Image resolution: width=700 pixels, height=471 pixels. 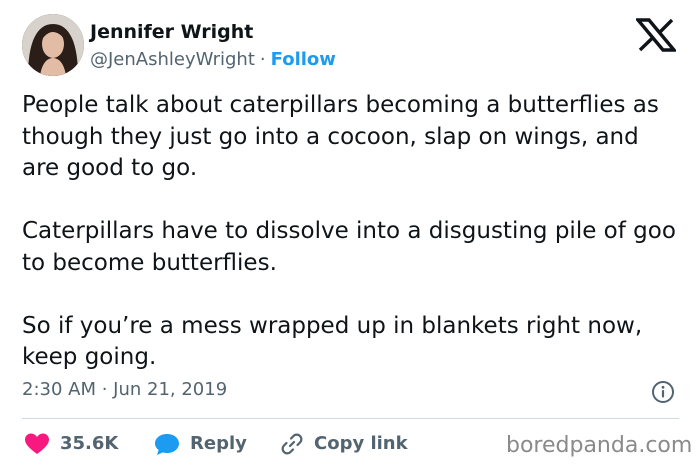 What do you see at coordinates (172, 59) in the screenshot?
I see `author-handle: @JenAshleyWright` at bounding box center [172, 59].